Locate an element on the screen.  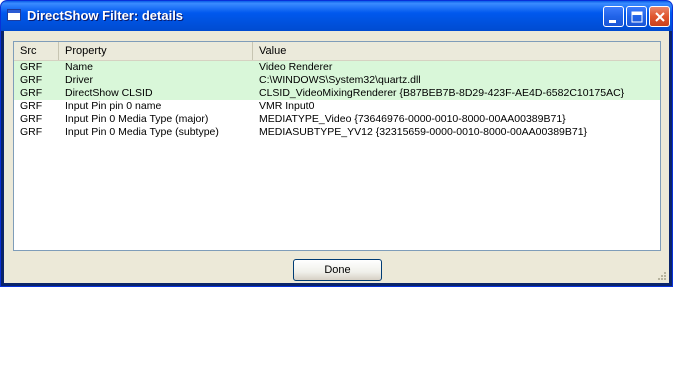
window-app-icon is located at coordinates (14, 15).